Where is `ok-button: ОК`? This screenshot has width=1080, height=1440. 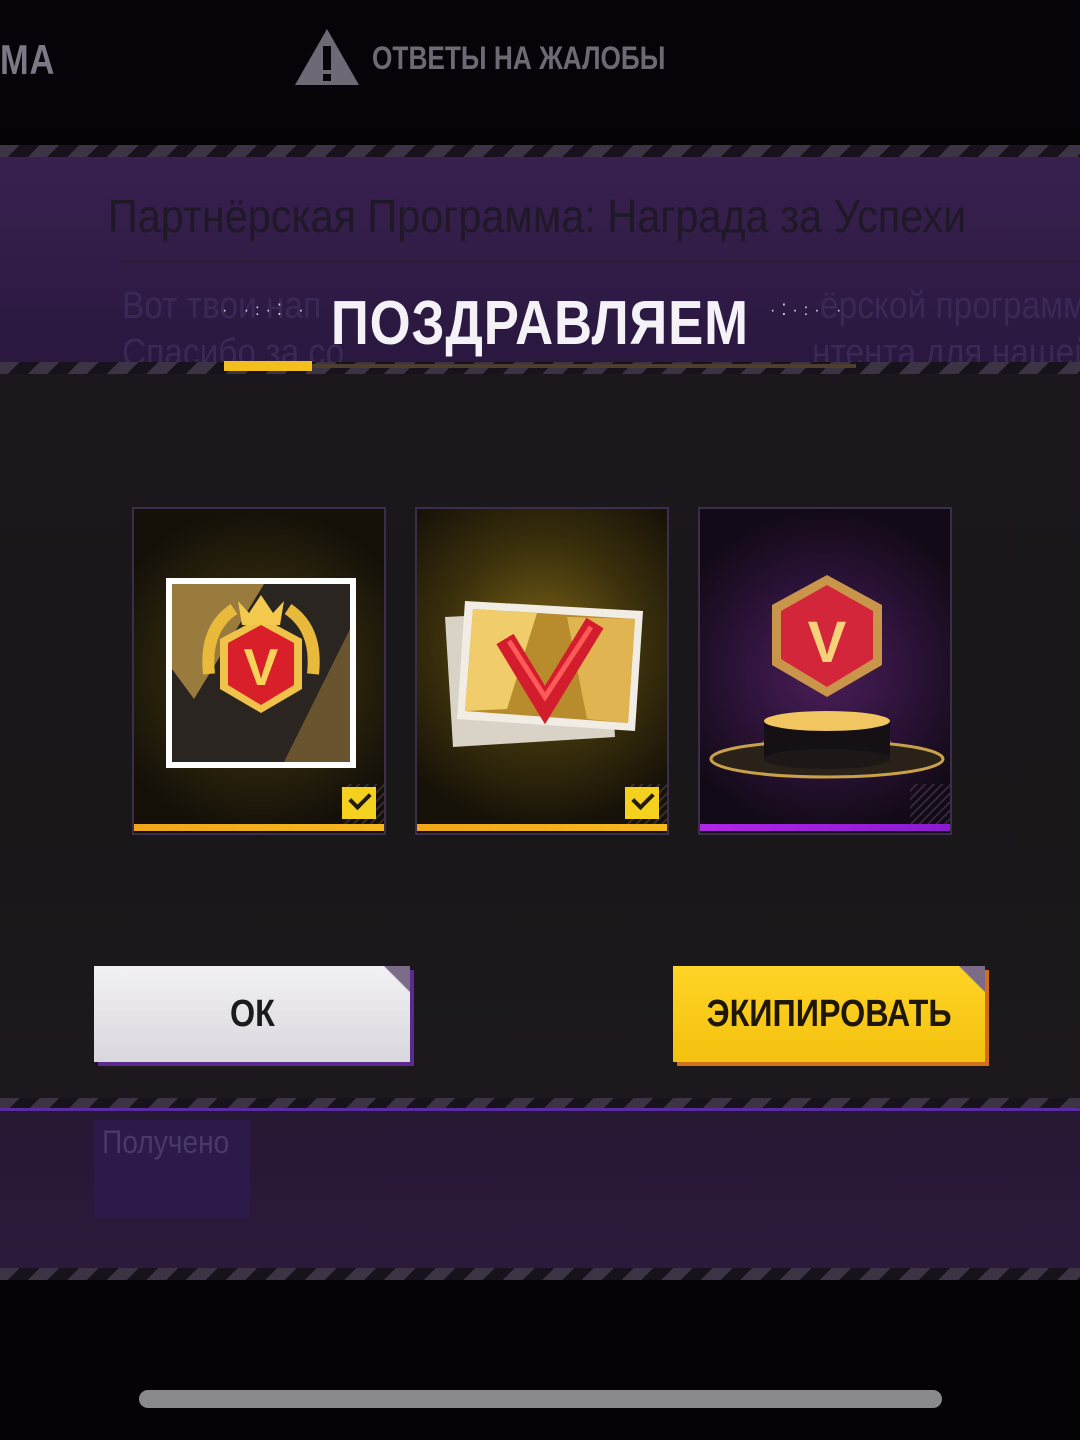 ok-button: ОК is located at coordinates (252, 1014).